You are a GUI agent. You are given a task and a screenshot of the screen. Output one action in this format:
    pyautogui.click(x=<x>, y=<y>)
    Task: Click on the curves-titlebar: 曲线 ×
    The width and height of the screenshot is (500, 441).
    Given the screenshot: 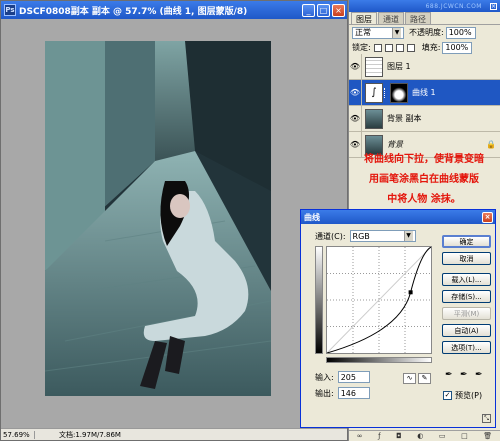 What is the action you would take?
    pyautogui.click(x=398, y=217)
    